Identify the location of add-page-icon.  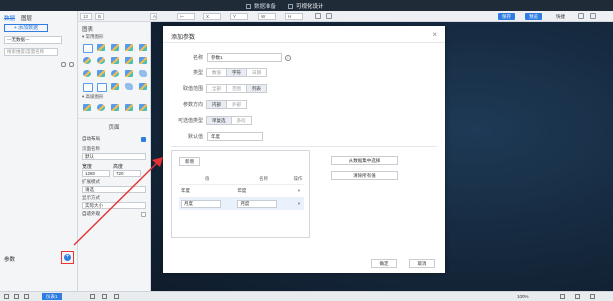
(92, 296).